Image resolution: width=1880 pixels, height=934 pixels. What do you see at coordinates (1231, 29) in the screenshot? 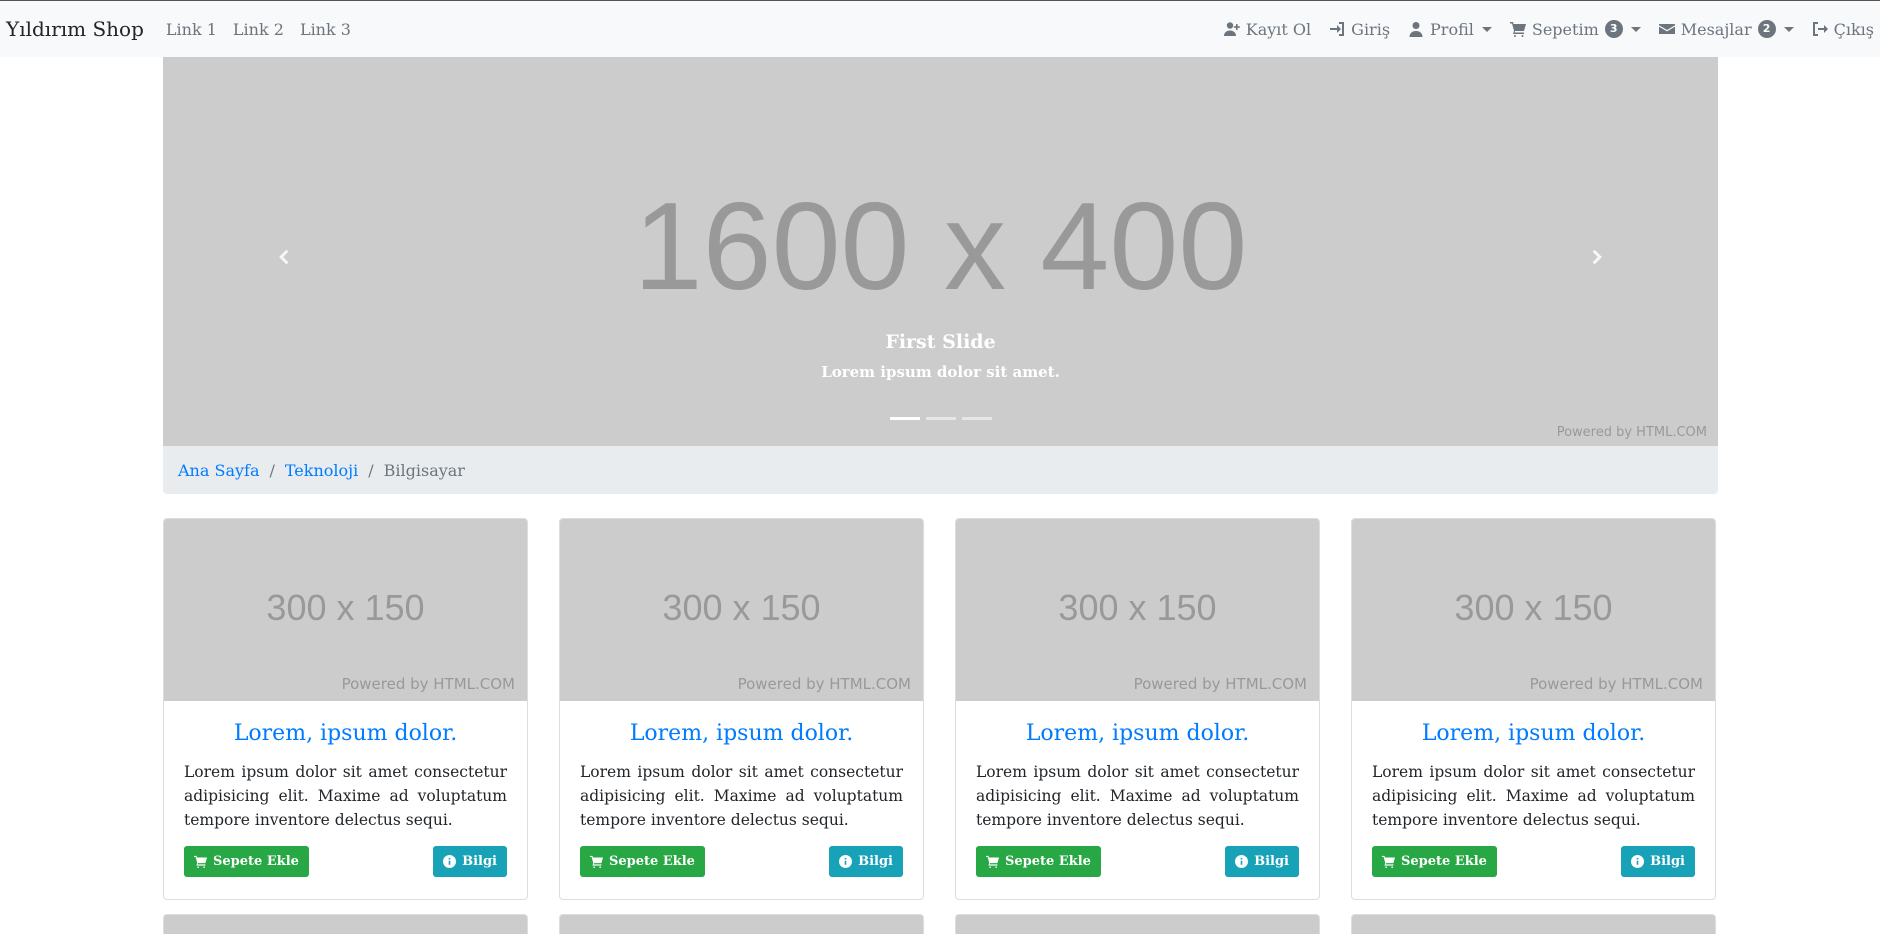
I see `user-plus-icon` at bounding box center [1231, 29].